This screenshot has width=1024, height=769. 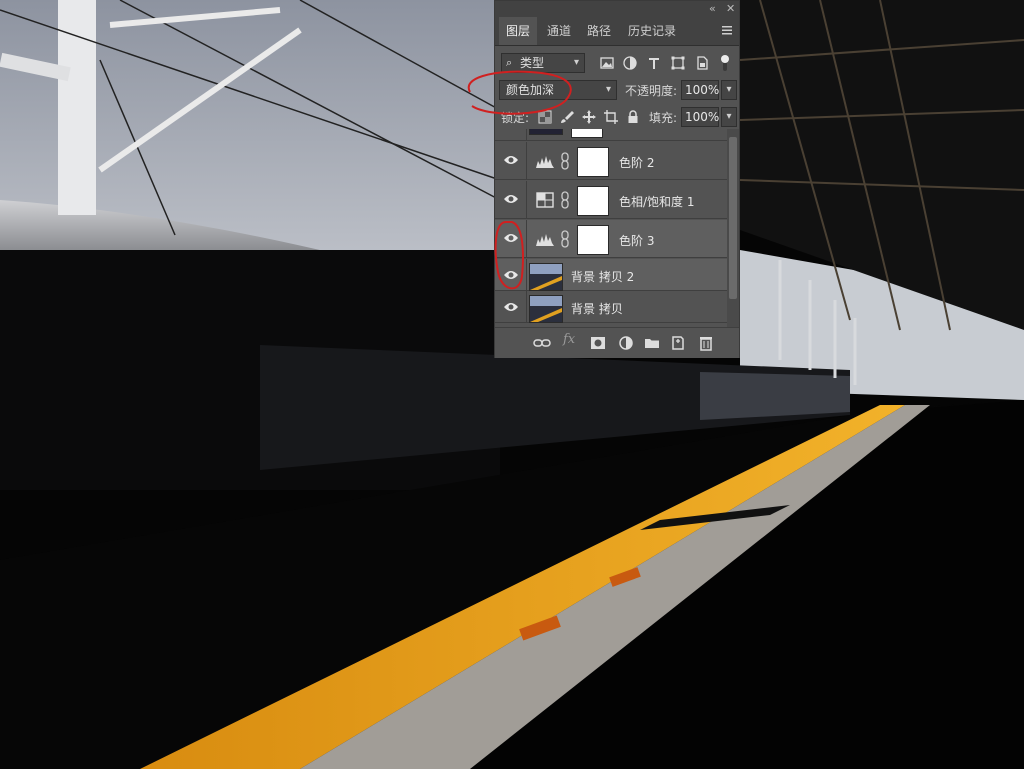 What do you see at coordinates (545, 117) in the screenshot?
I see `lock-transparent-icon` at bounding box center [545, 117].